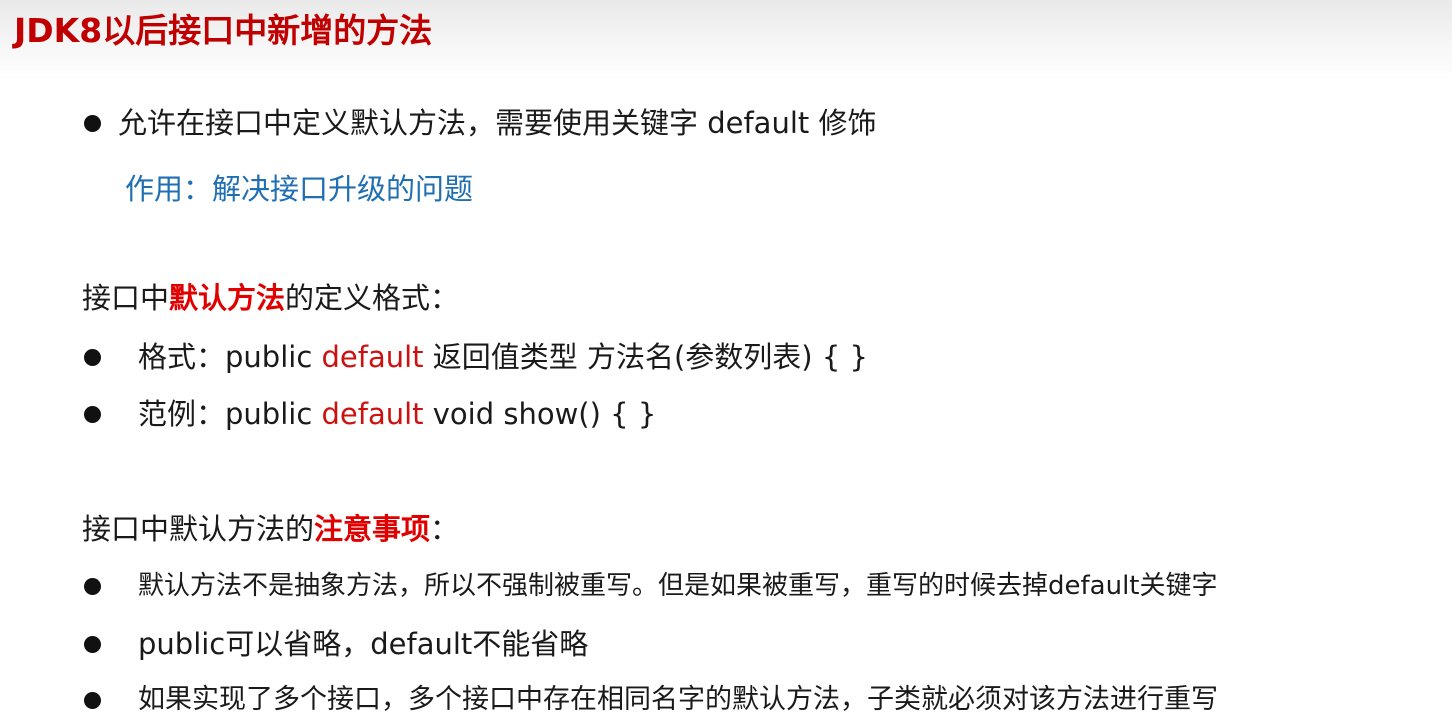 The image size is (1452, 725). What do you see at coordinates (223, 30) in the screenshot?
I see `slide-title: JDK8以后接口中新增的方法` at bounding box center [223, 30].